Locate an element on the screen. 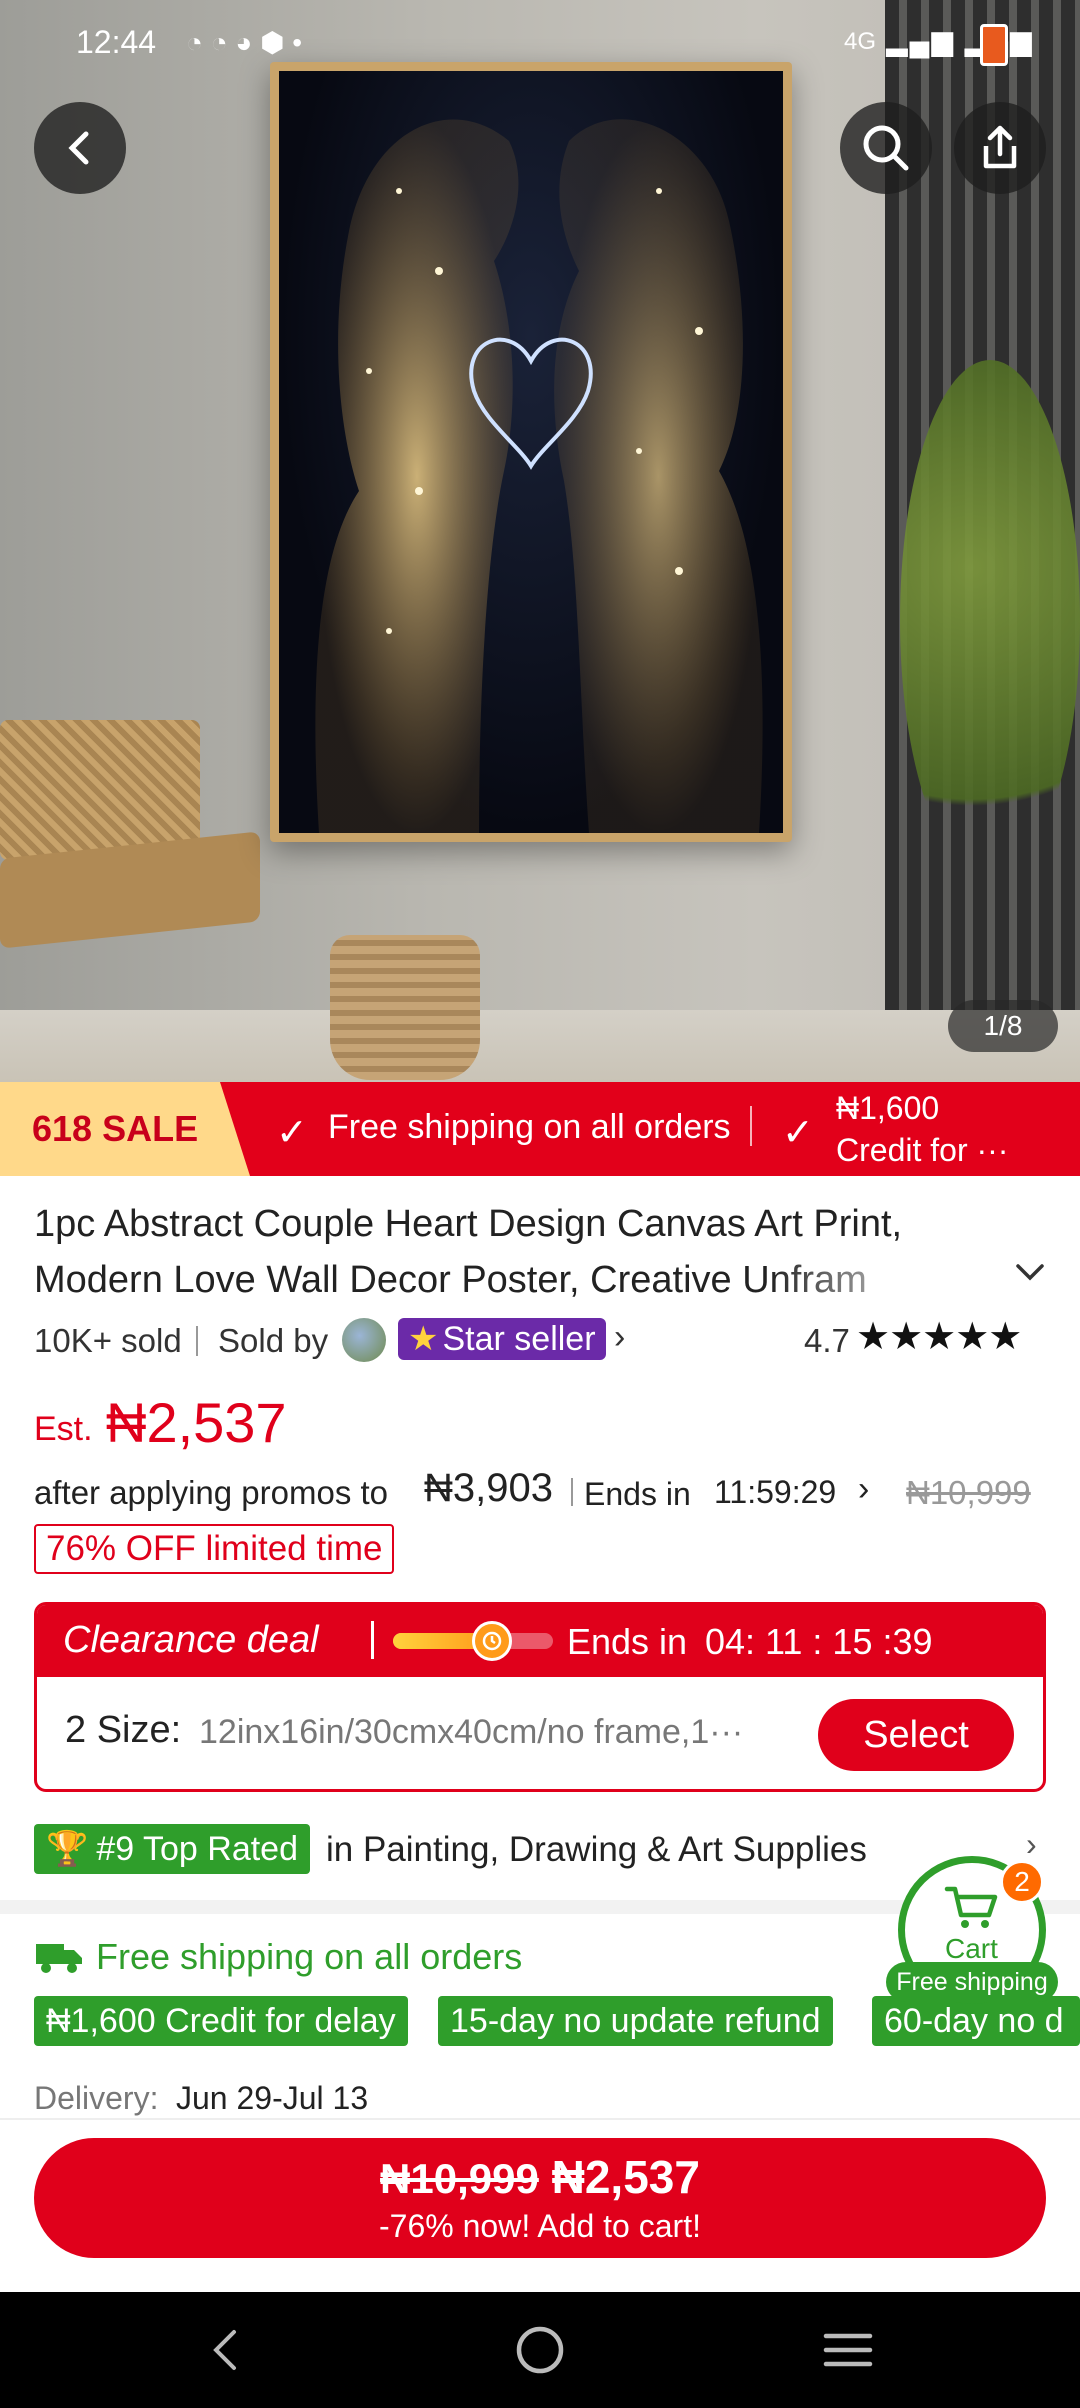 The image size is (1080, 2408). shipping-chip-credit: ₦1,600 Credit for delay is located at coordinates (221, 2021).